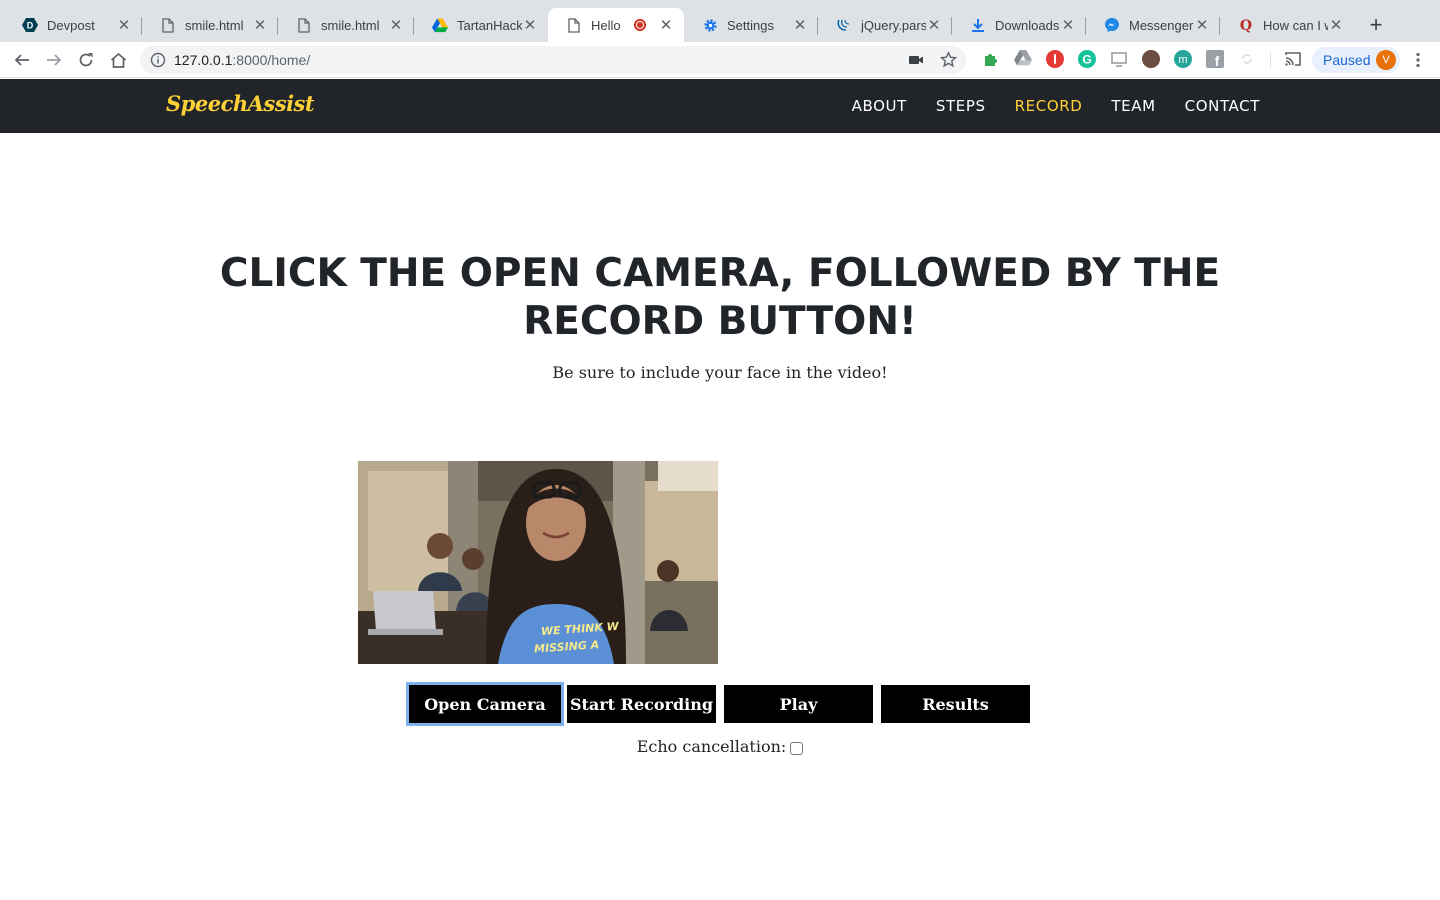 This screenshot has width=1440, height=900. I want to click on nav-link-about: ABOUT, so click(879, 106).